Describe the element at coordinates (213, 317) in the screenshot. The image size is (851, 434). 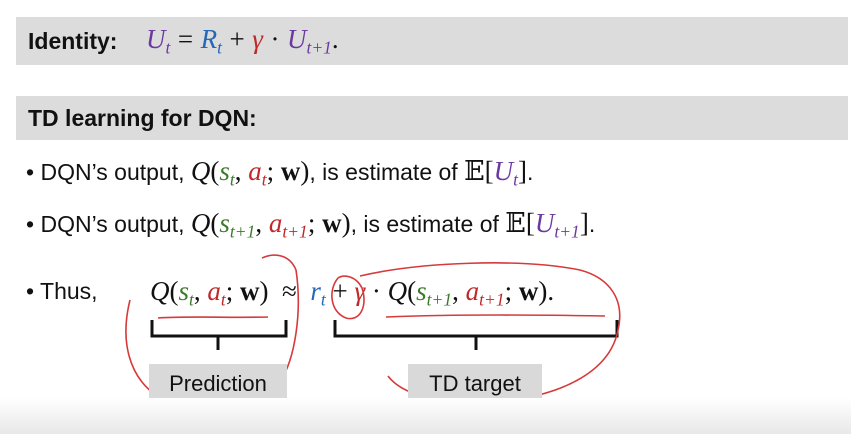
I see `prediction-underline-mark` at that location.